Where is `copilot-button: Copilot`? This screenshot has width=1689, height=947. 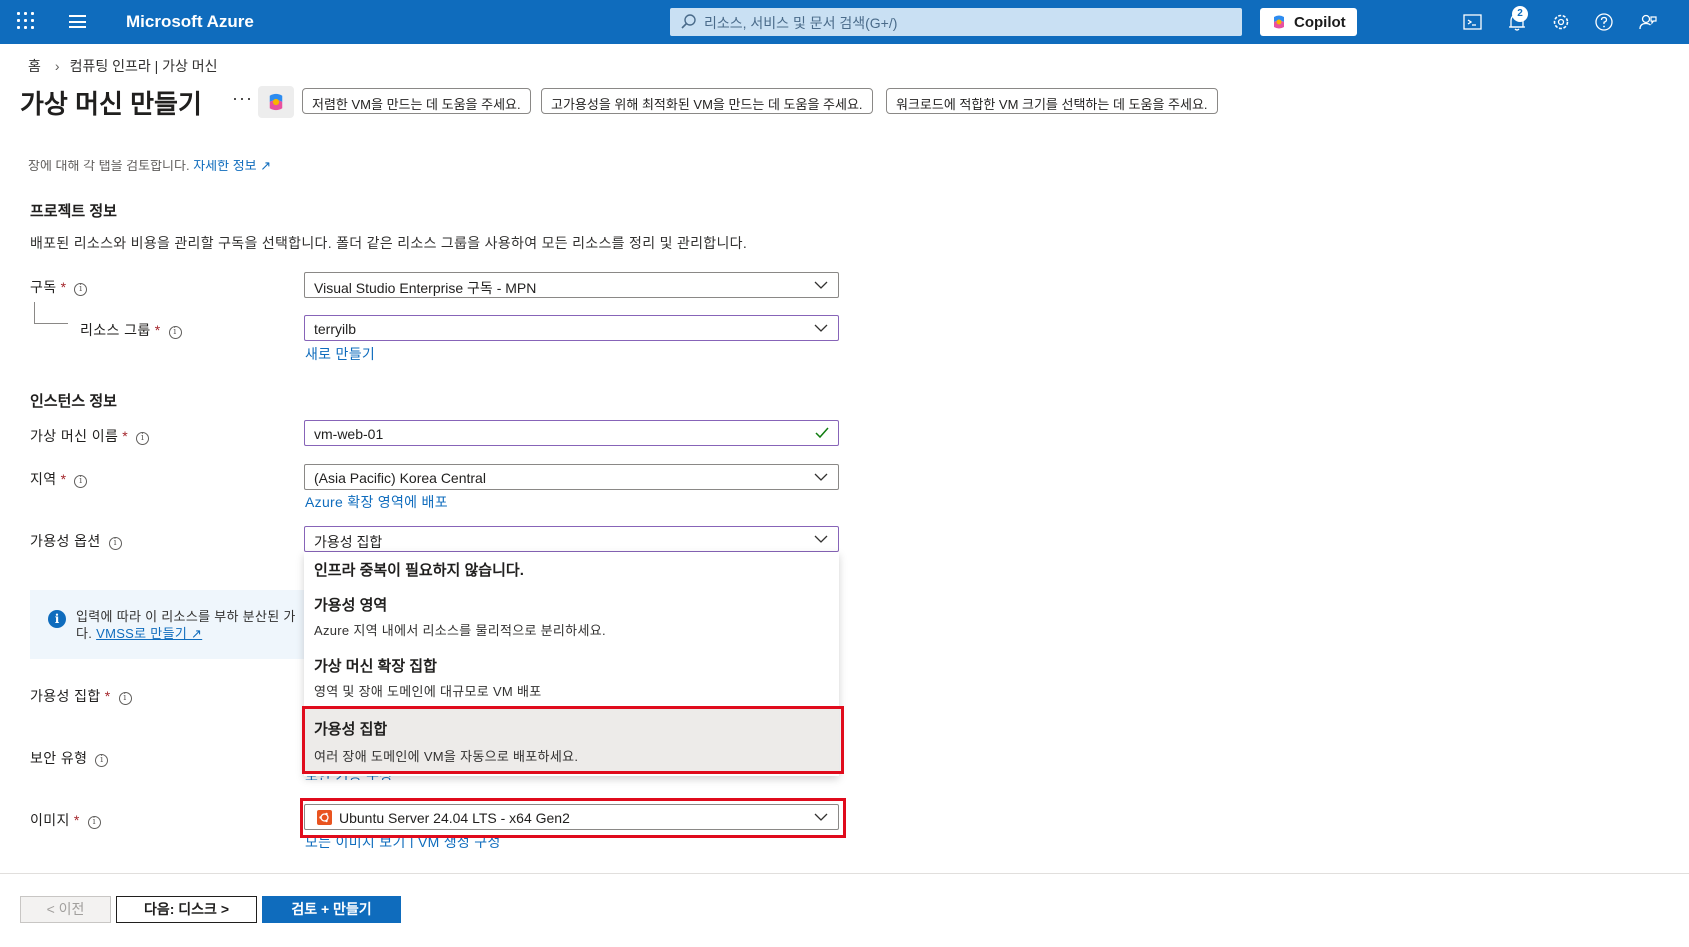
copilot-button: Copilot is located at coordinates (1308, 22).